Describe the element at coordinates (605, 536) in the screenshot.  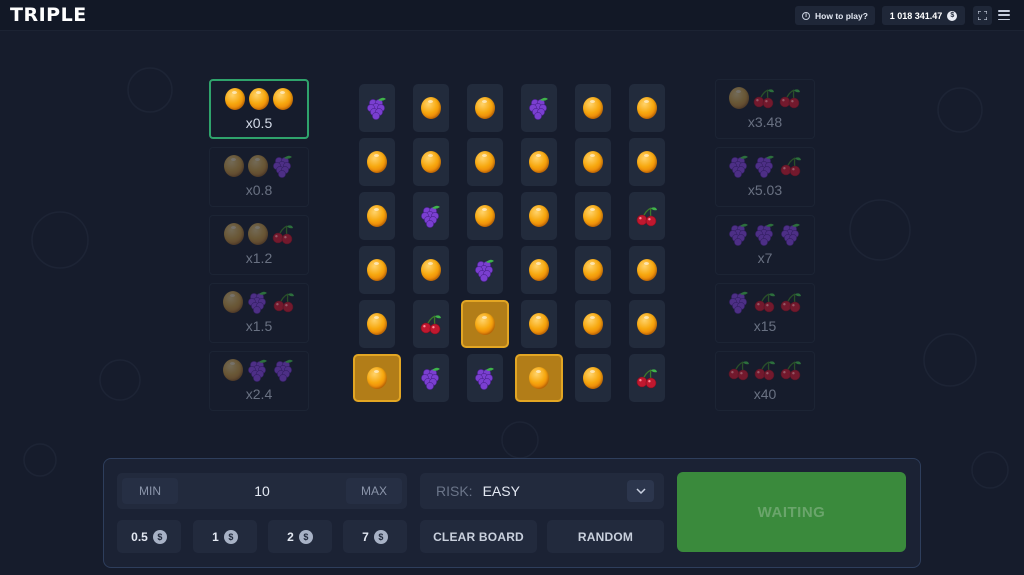
I see `random-button: RANDOM` at that location.